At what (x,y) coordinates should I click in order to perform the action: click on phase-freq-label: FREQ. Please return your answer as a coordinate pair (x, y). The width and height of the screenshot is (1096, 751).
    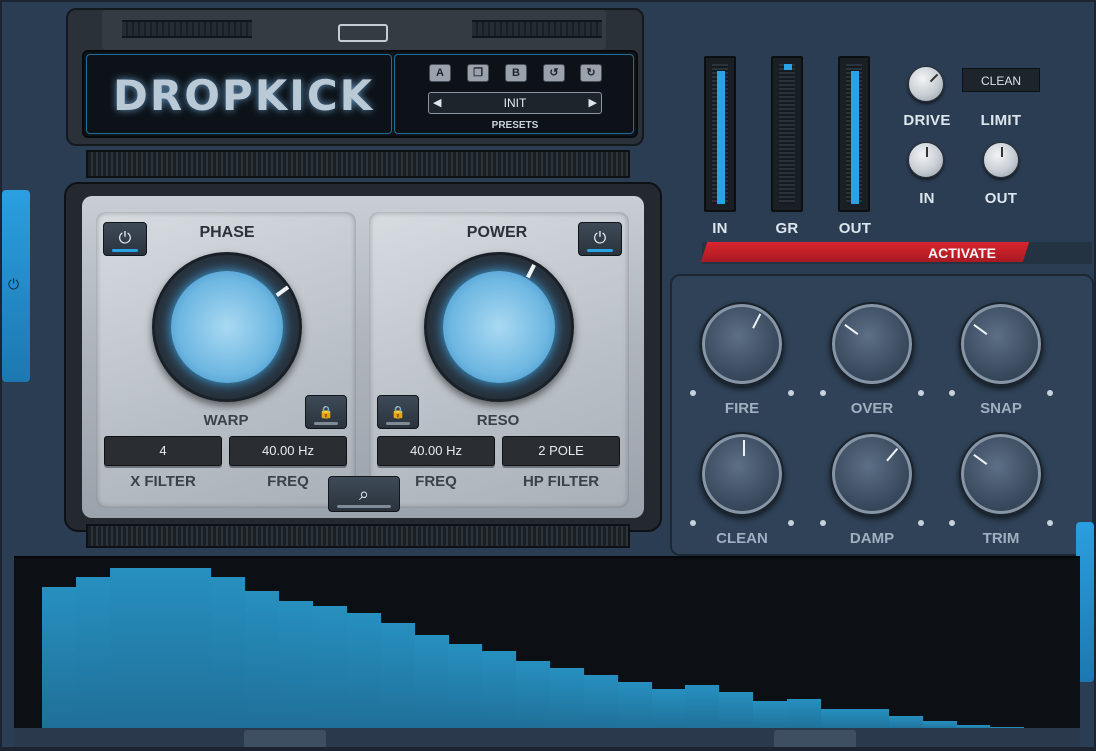
    Looking at the image, I should click on (288, 481).